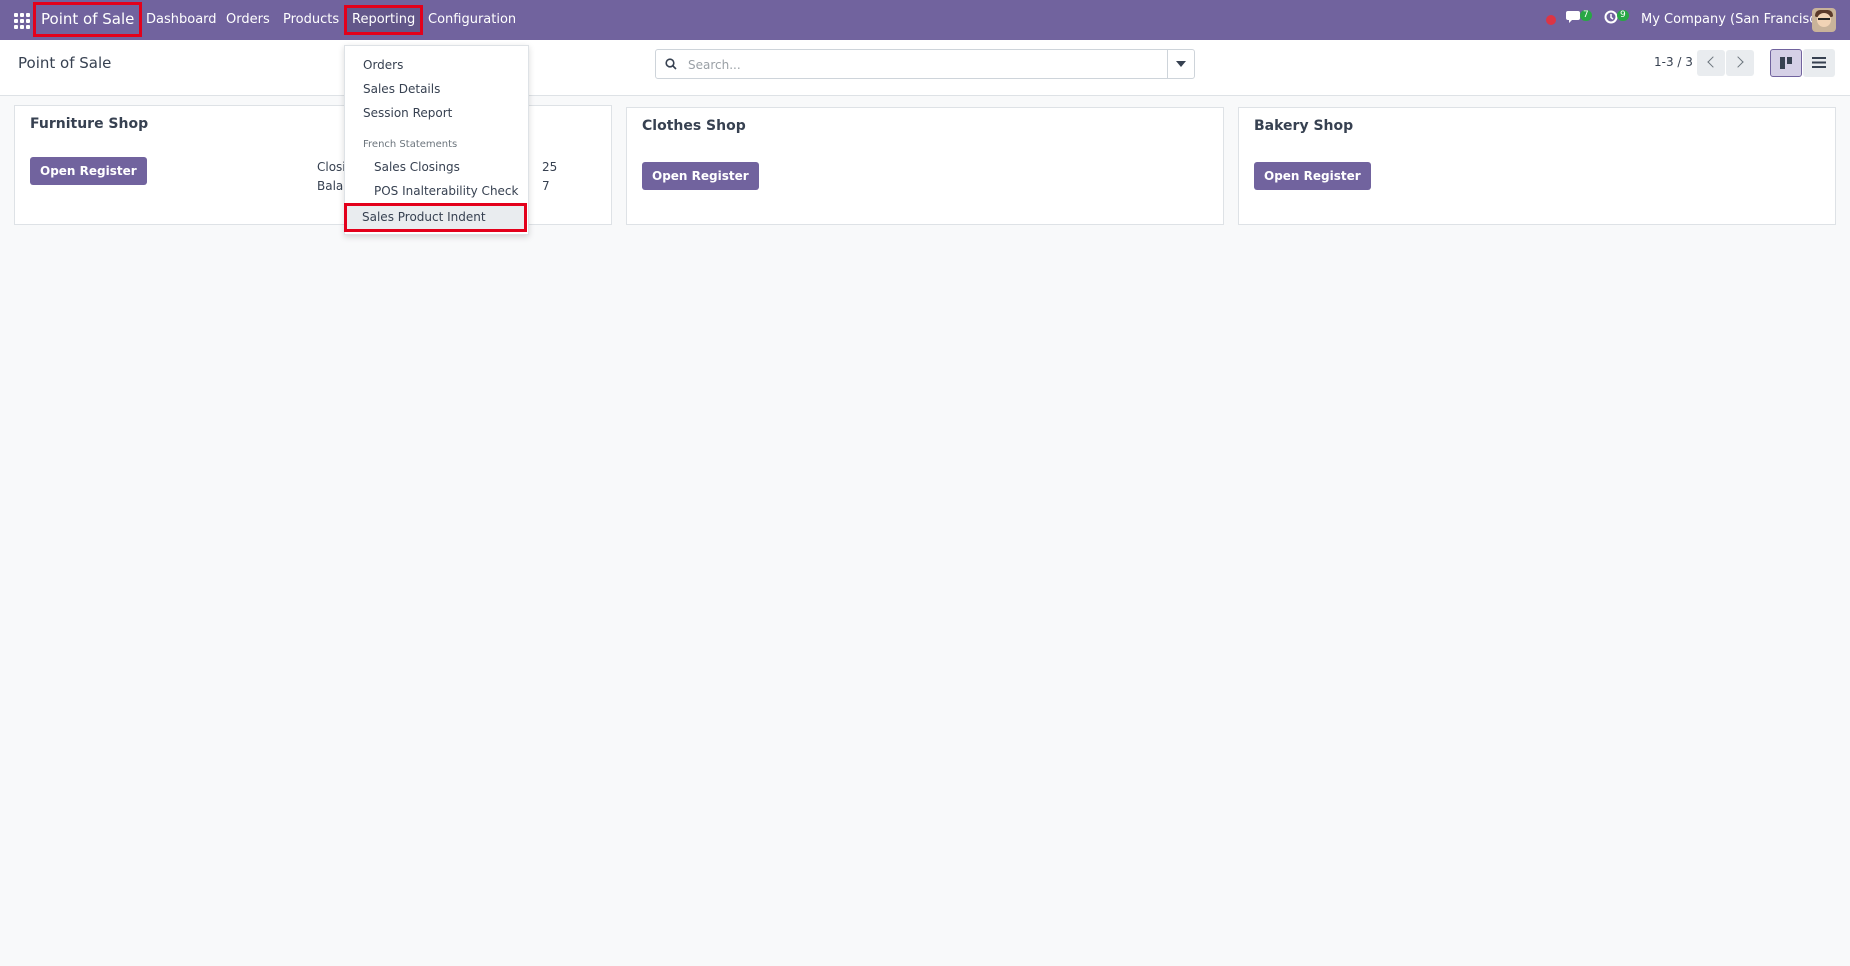  What do you see at coordinates (89, 124) in the screenshot?
I see `card-title: Furniture Shop` at bounding box center [89, 124].